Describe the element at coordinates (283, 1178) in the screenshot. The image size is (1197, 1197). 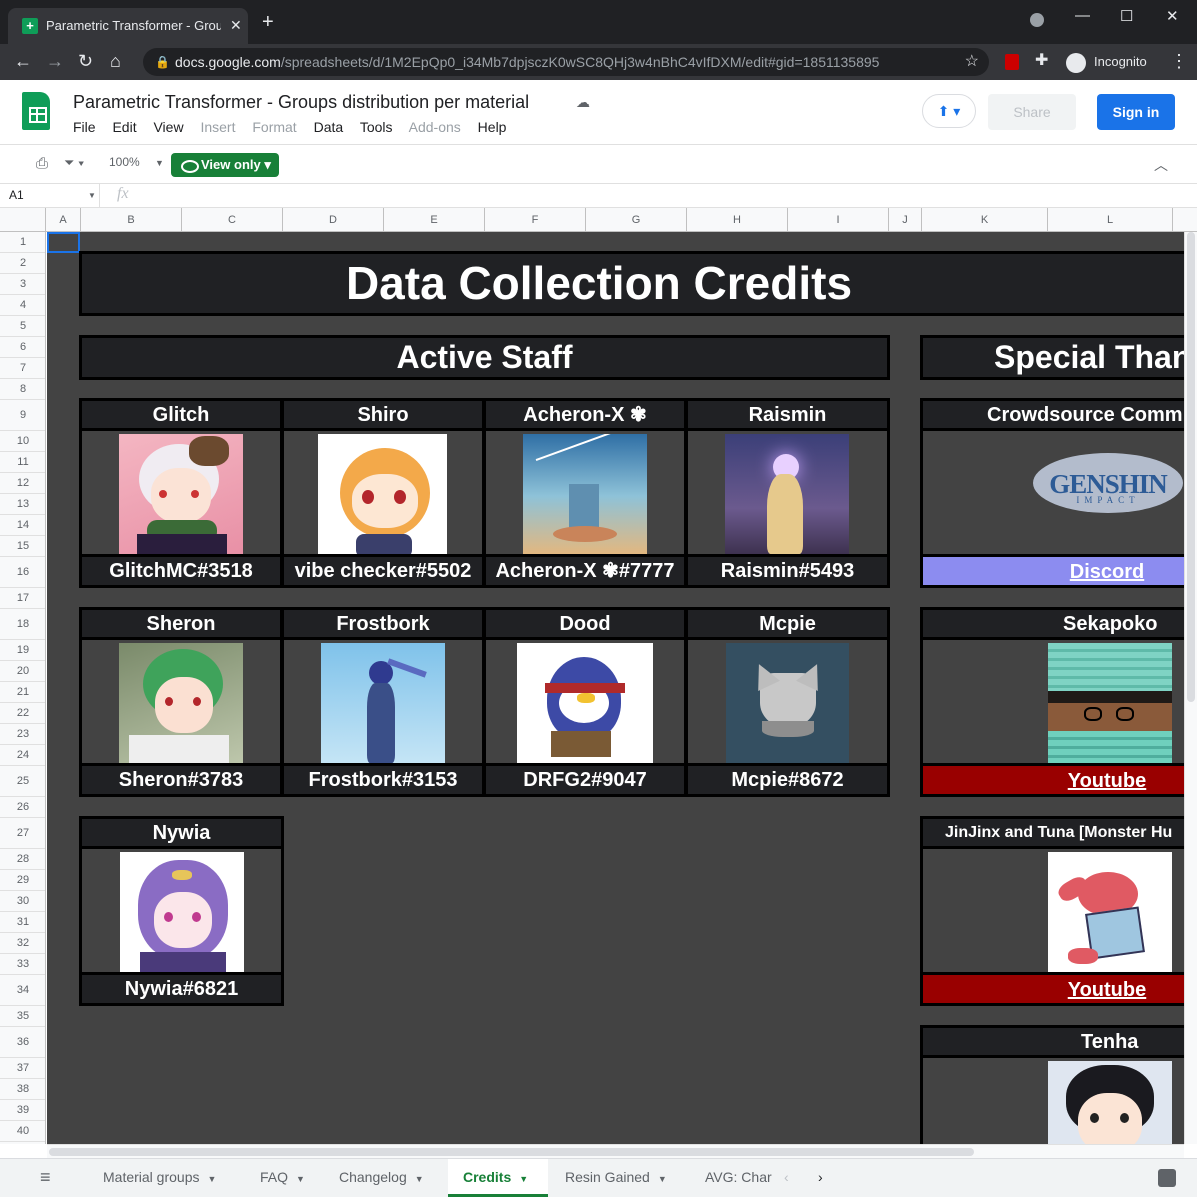
I see `sheet-tab-faq: FAQ ▼` at that location.